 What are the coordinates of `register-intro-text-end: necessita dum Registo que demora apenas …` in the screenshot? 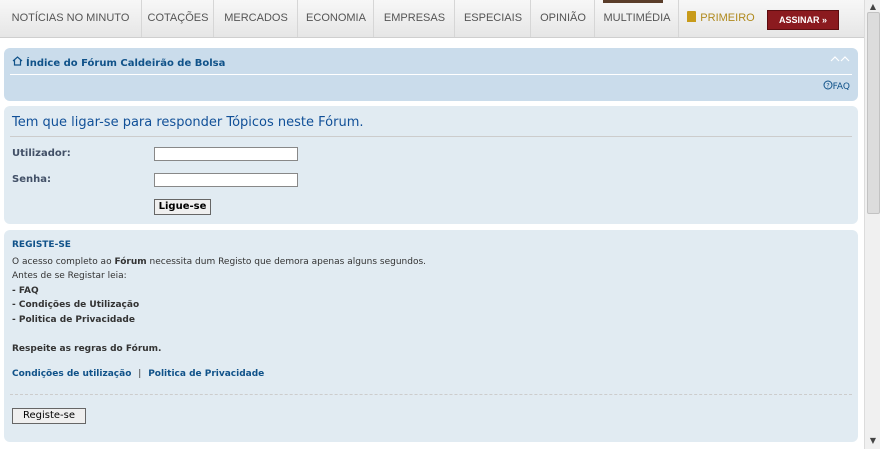 It's located at (286, 262).